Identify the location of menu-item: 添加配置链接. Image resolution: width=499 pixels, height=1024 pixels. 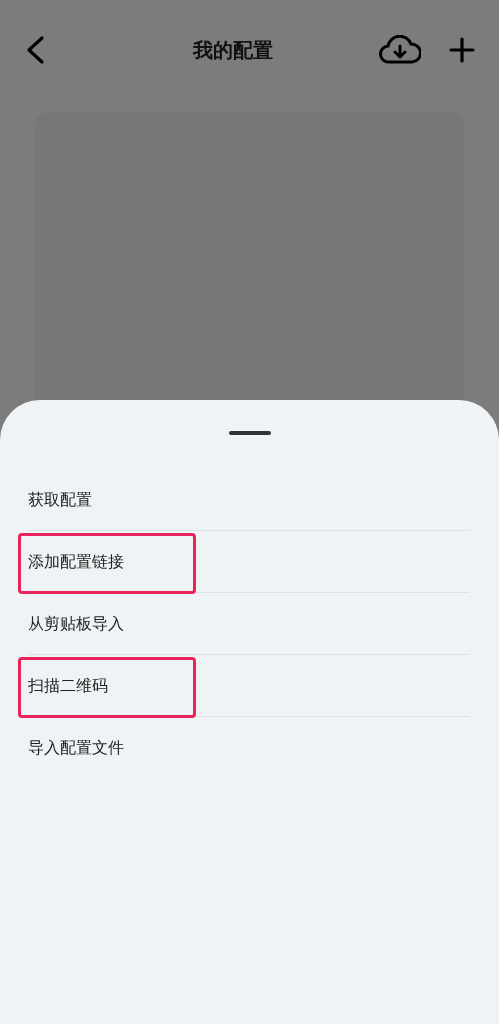
(76, 561).